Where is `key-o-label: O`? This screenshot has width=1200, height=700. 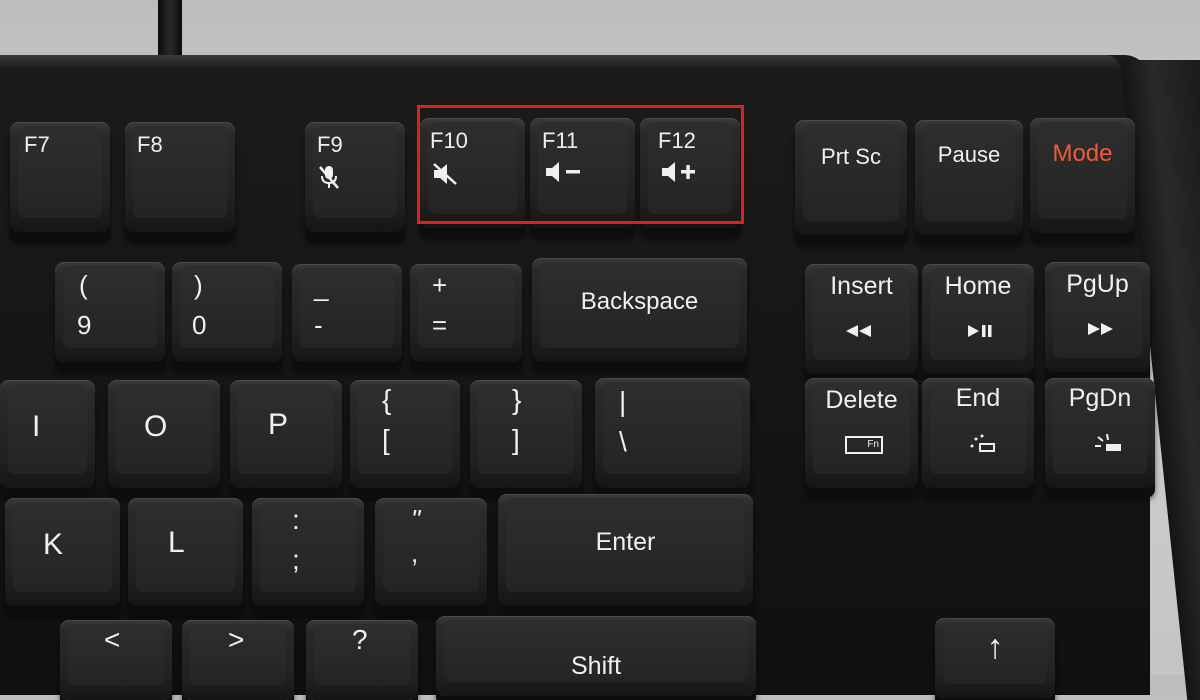 key-o-label: O is located at coordinates (156, 426).